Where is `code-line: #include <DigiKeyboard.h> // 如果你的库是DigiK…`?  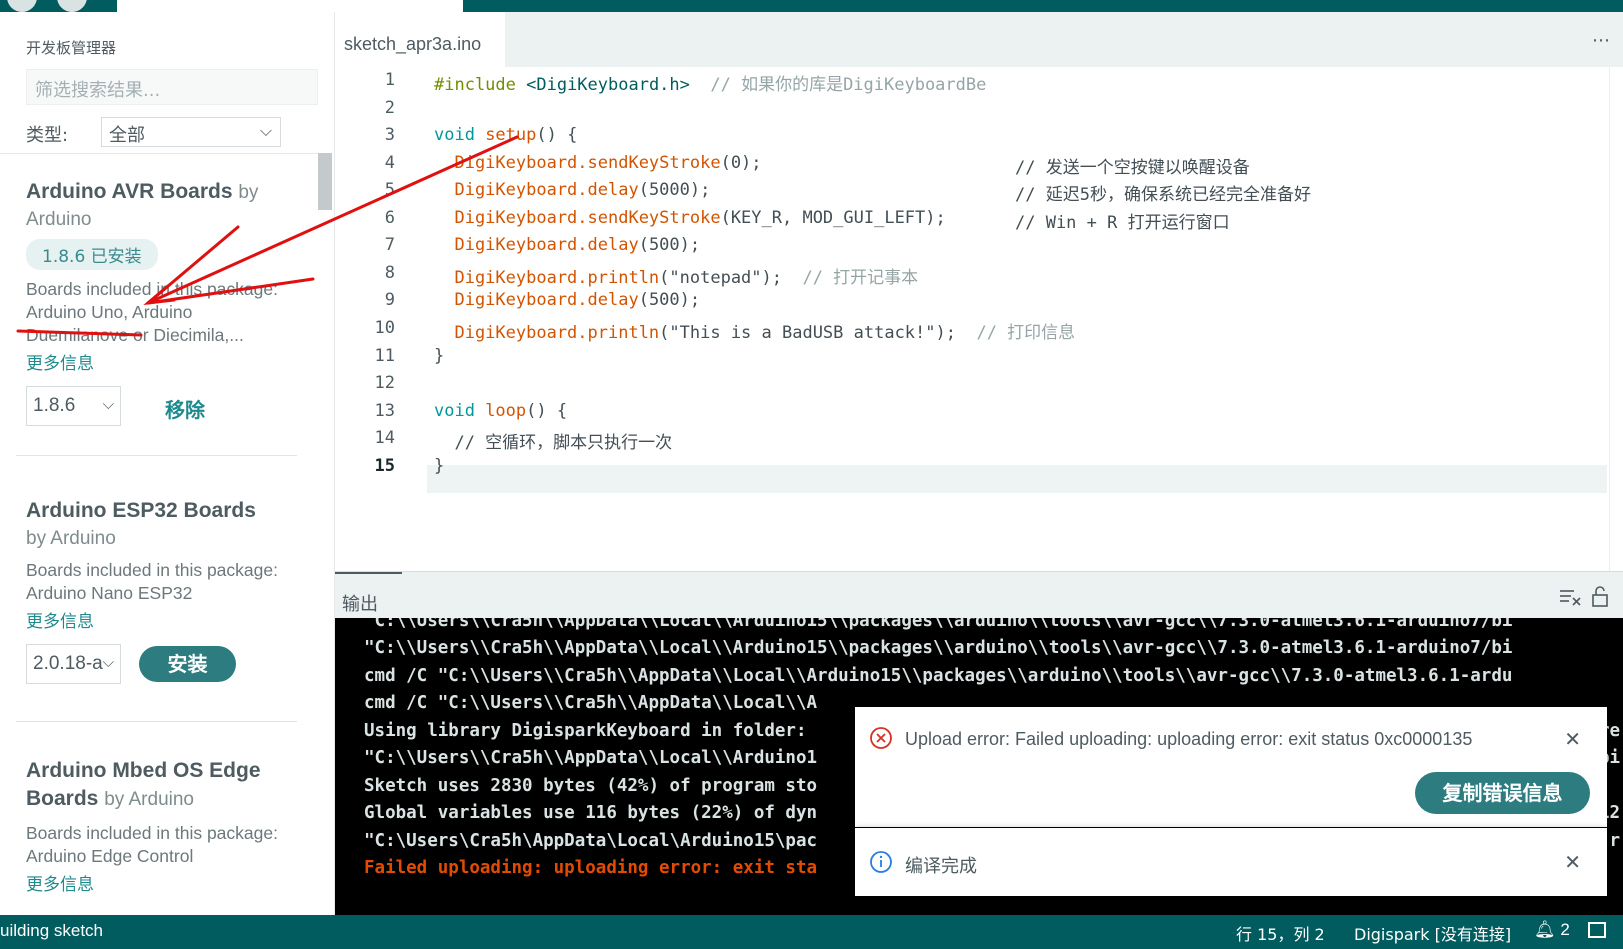
code-line: #include <DigiKeyboard.h> // 如果你的库是DigiK… is located at coordinates (1019, 82).